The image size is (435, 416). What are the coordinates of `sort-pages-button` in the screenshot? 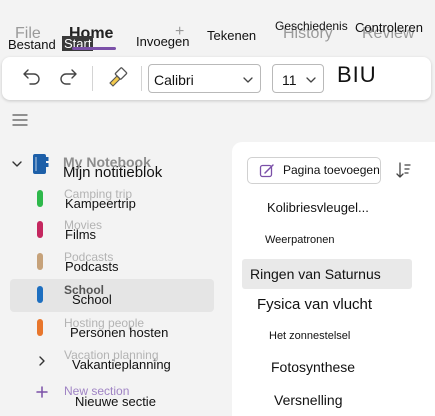 It's located at (403, 172).